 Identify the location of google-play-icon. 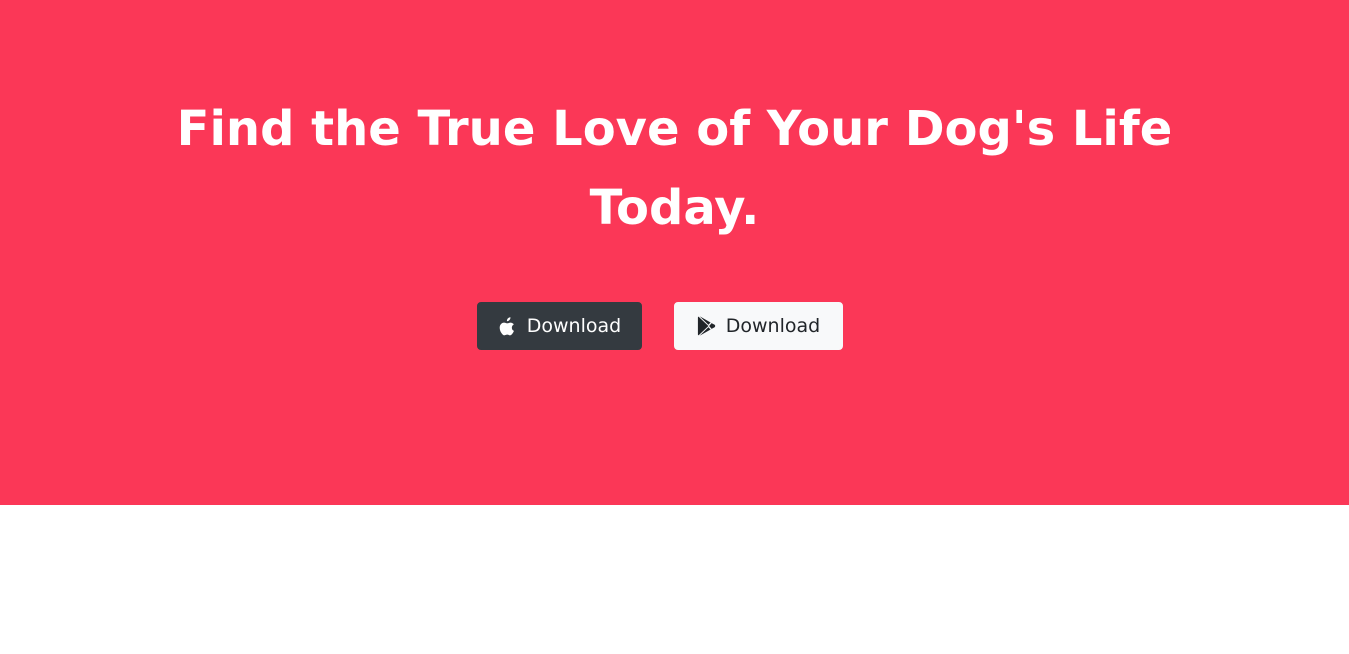
(707, 326).